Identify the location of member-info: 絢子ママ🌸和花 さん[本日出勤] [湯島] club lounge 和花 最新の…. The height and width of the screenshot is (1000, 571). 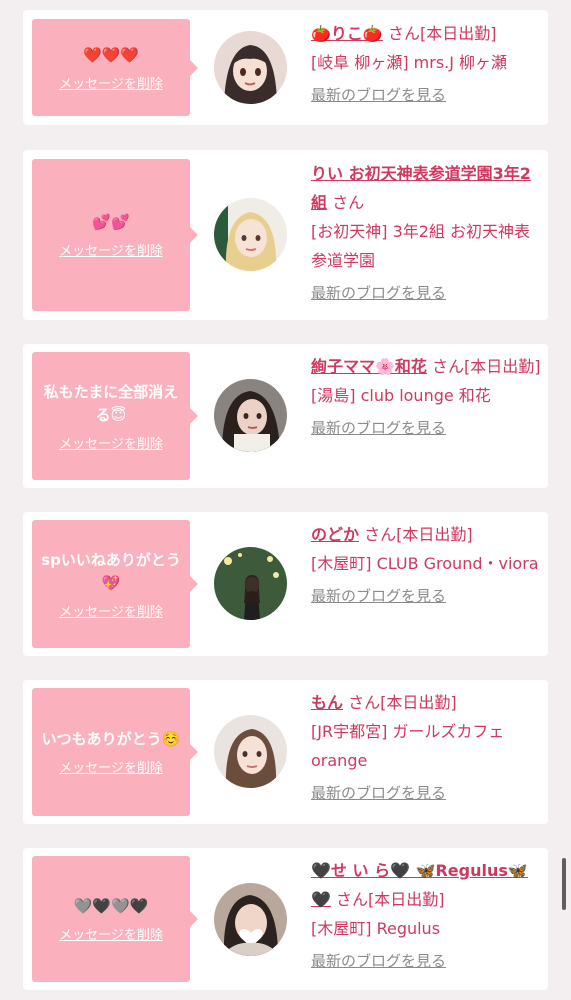
(426, 397).